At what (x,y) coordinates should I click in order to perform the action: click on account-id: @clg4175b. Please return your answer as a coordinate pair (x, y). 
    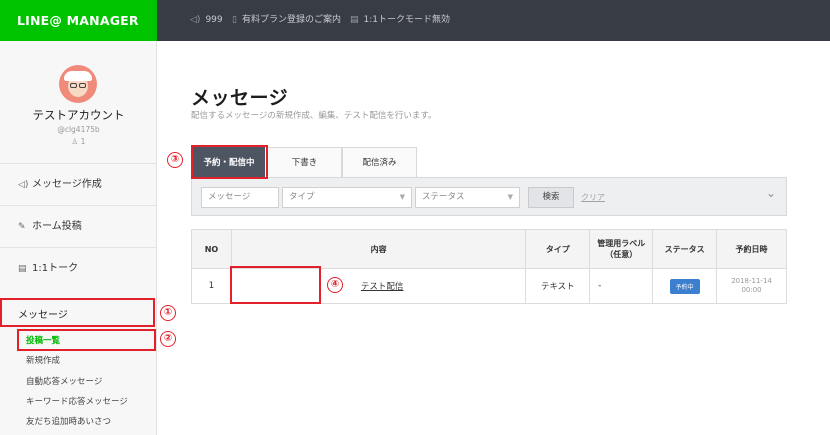
    Looking at the image, I should click on (78, 129).